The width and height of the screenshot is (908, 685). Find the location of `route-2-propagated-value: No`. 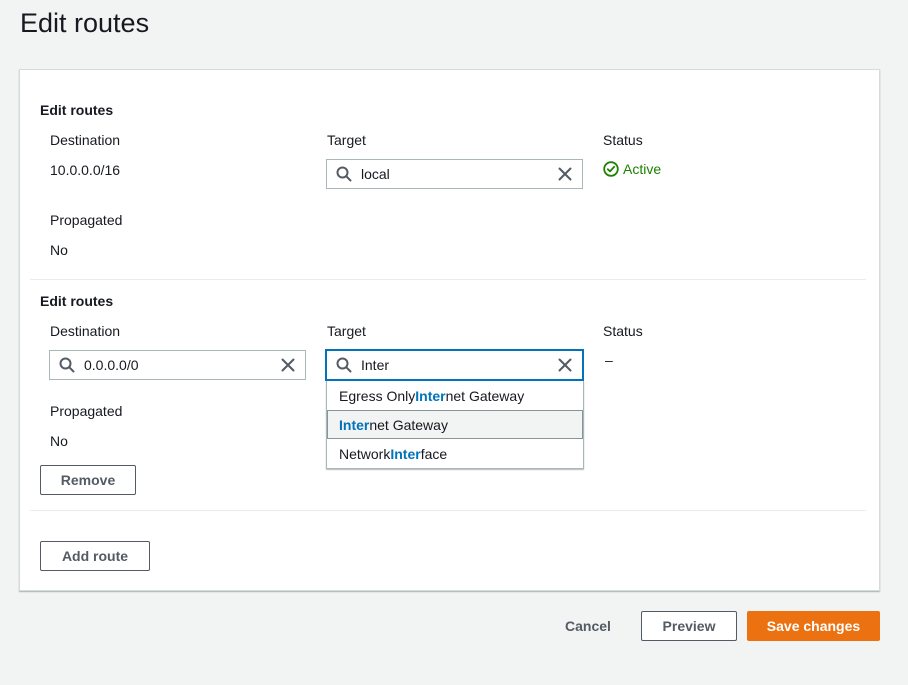

route-2-propagated-value: No is located at coordinates (59, 441).